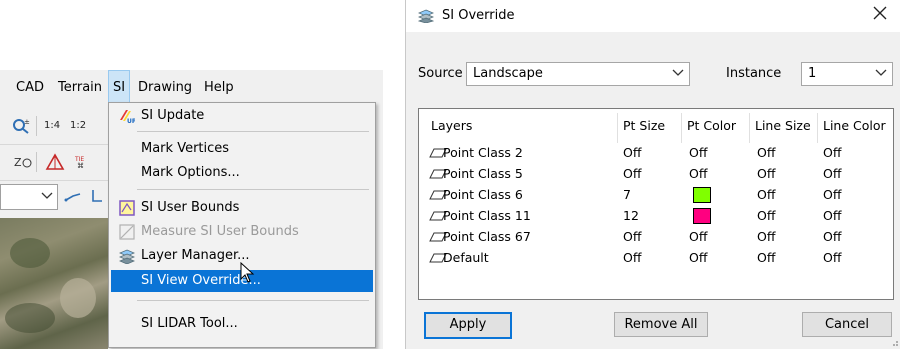 Image resolution: width=900 pixels, height=349 pixels. I want to click on menu-si: SI, so click(119, 88).